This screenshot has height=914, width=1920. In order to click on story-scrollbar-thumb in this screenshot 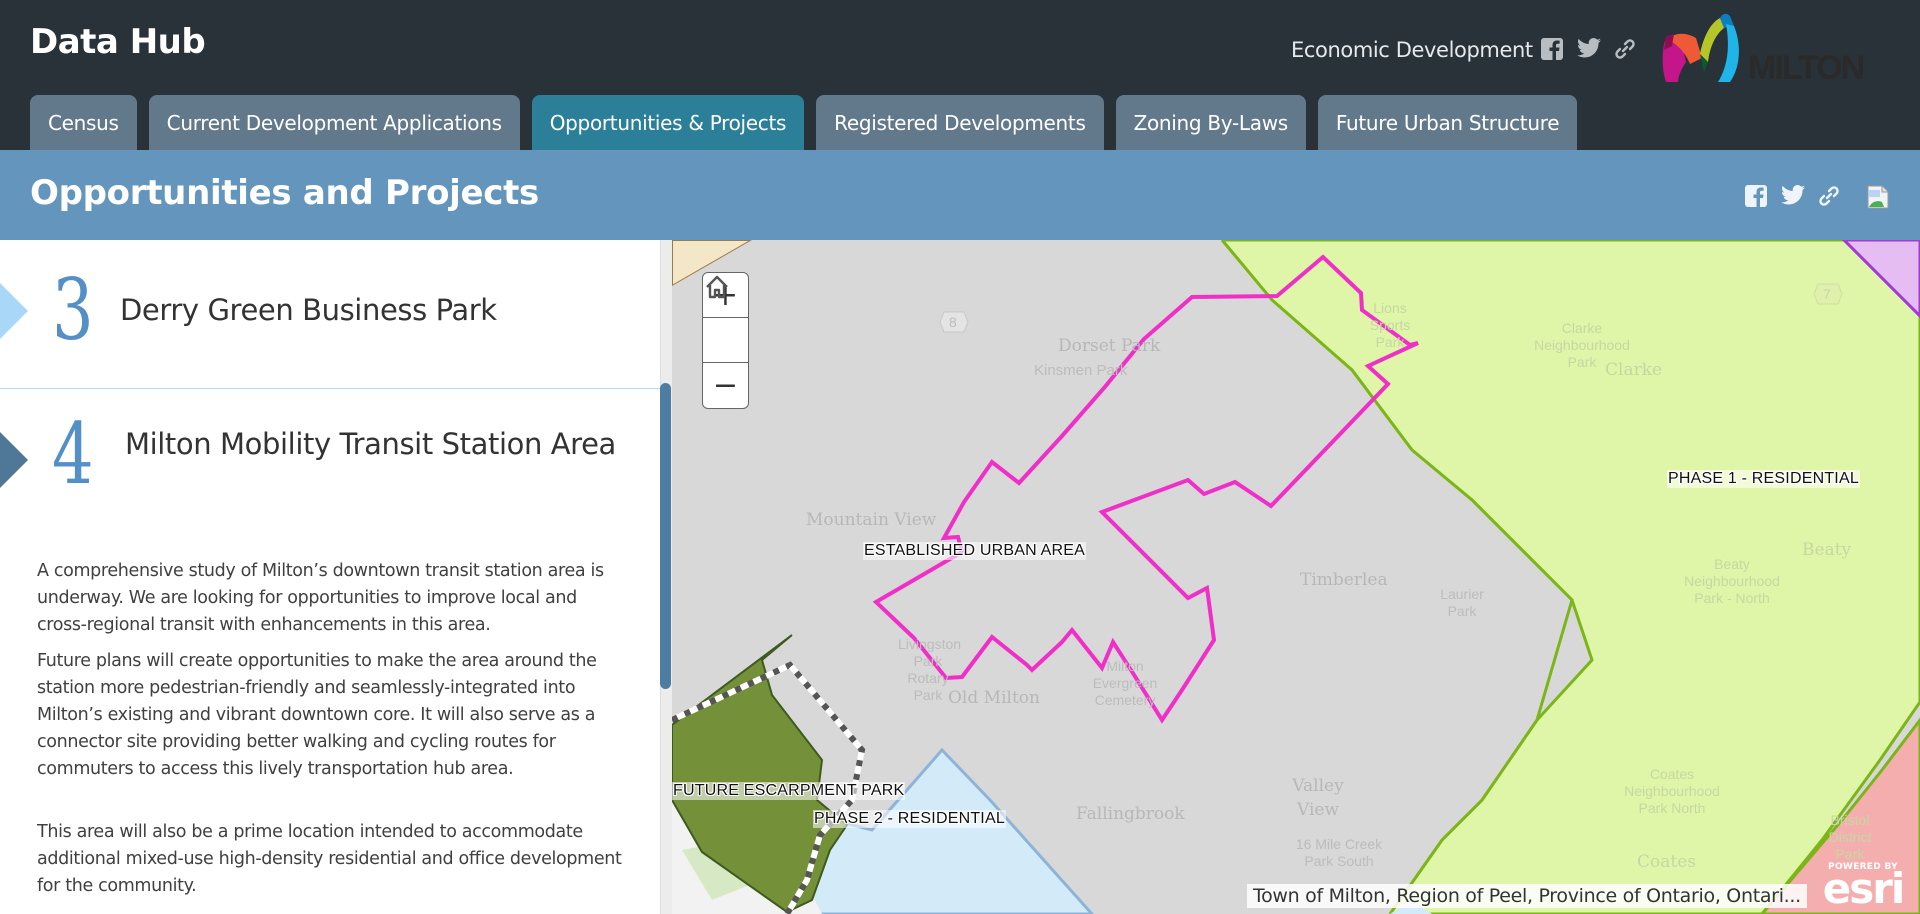, I will do `click(665, 536)`.